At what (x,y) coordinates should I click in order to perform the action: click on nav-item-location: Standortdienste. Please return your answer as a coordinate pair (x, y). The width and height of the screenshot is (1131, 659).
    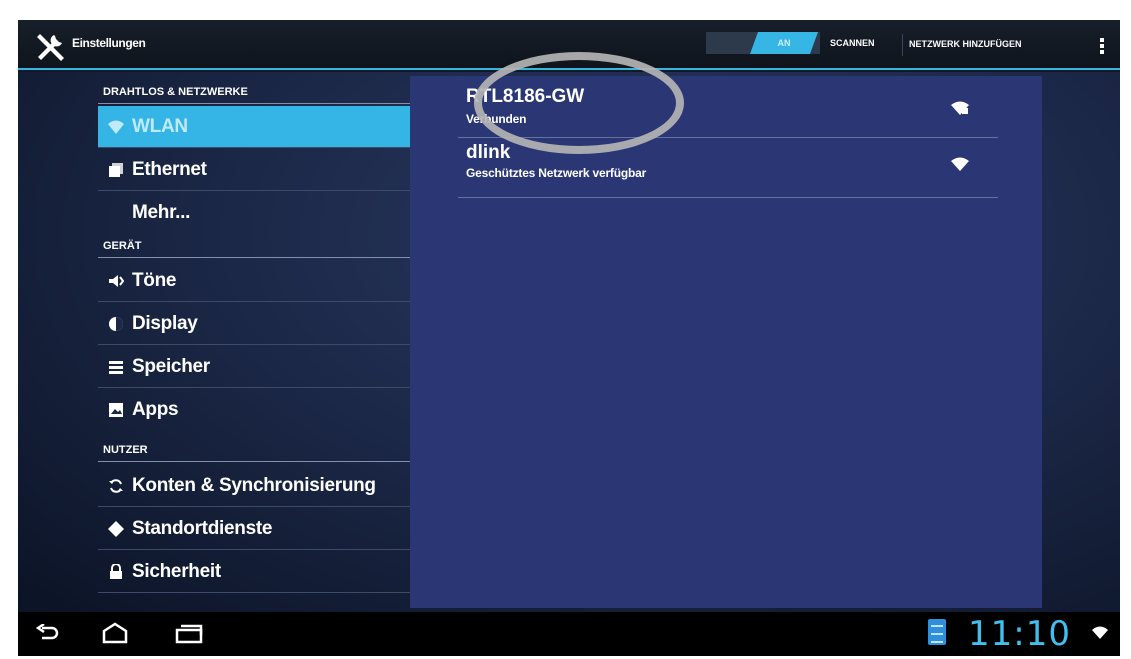
    Looking at the image, I should click on (254, 529).